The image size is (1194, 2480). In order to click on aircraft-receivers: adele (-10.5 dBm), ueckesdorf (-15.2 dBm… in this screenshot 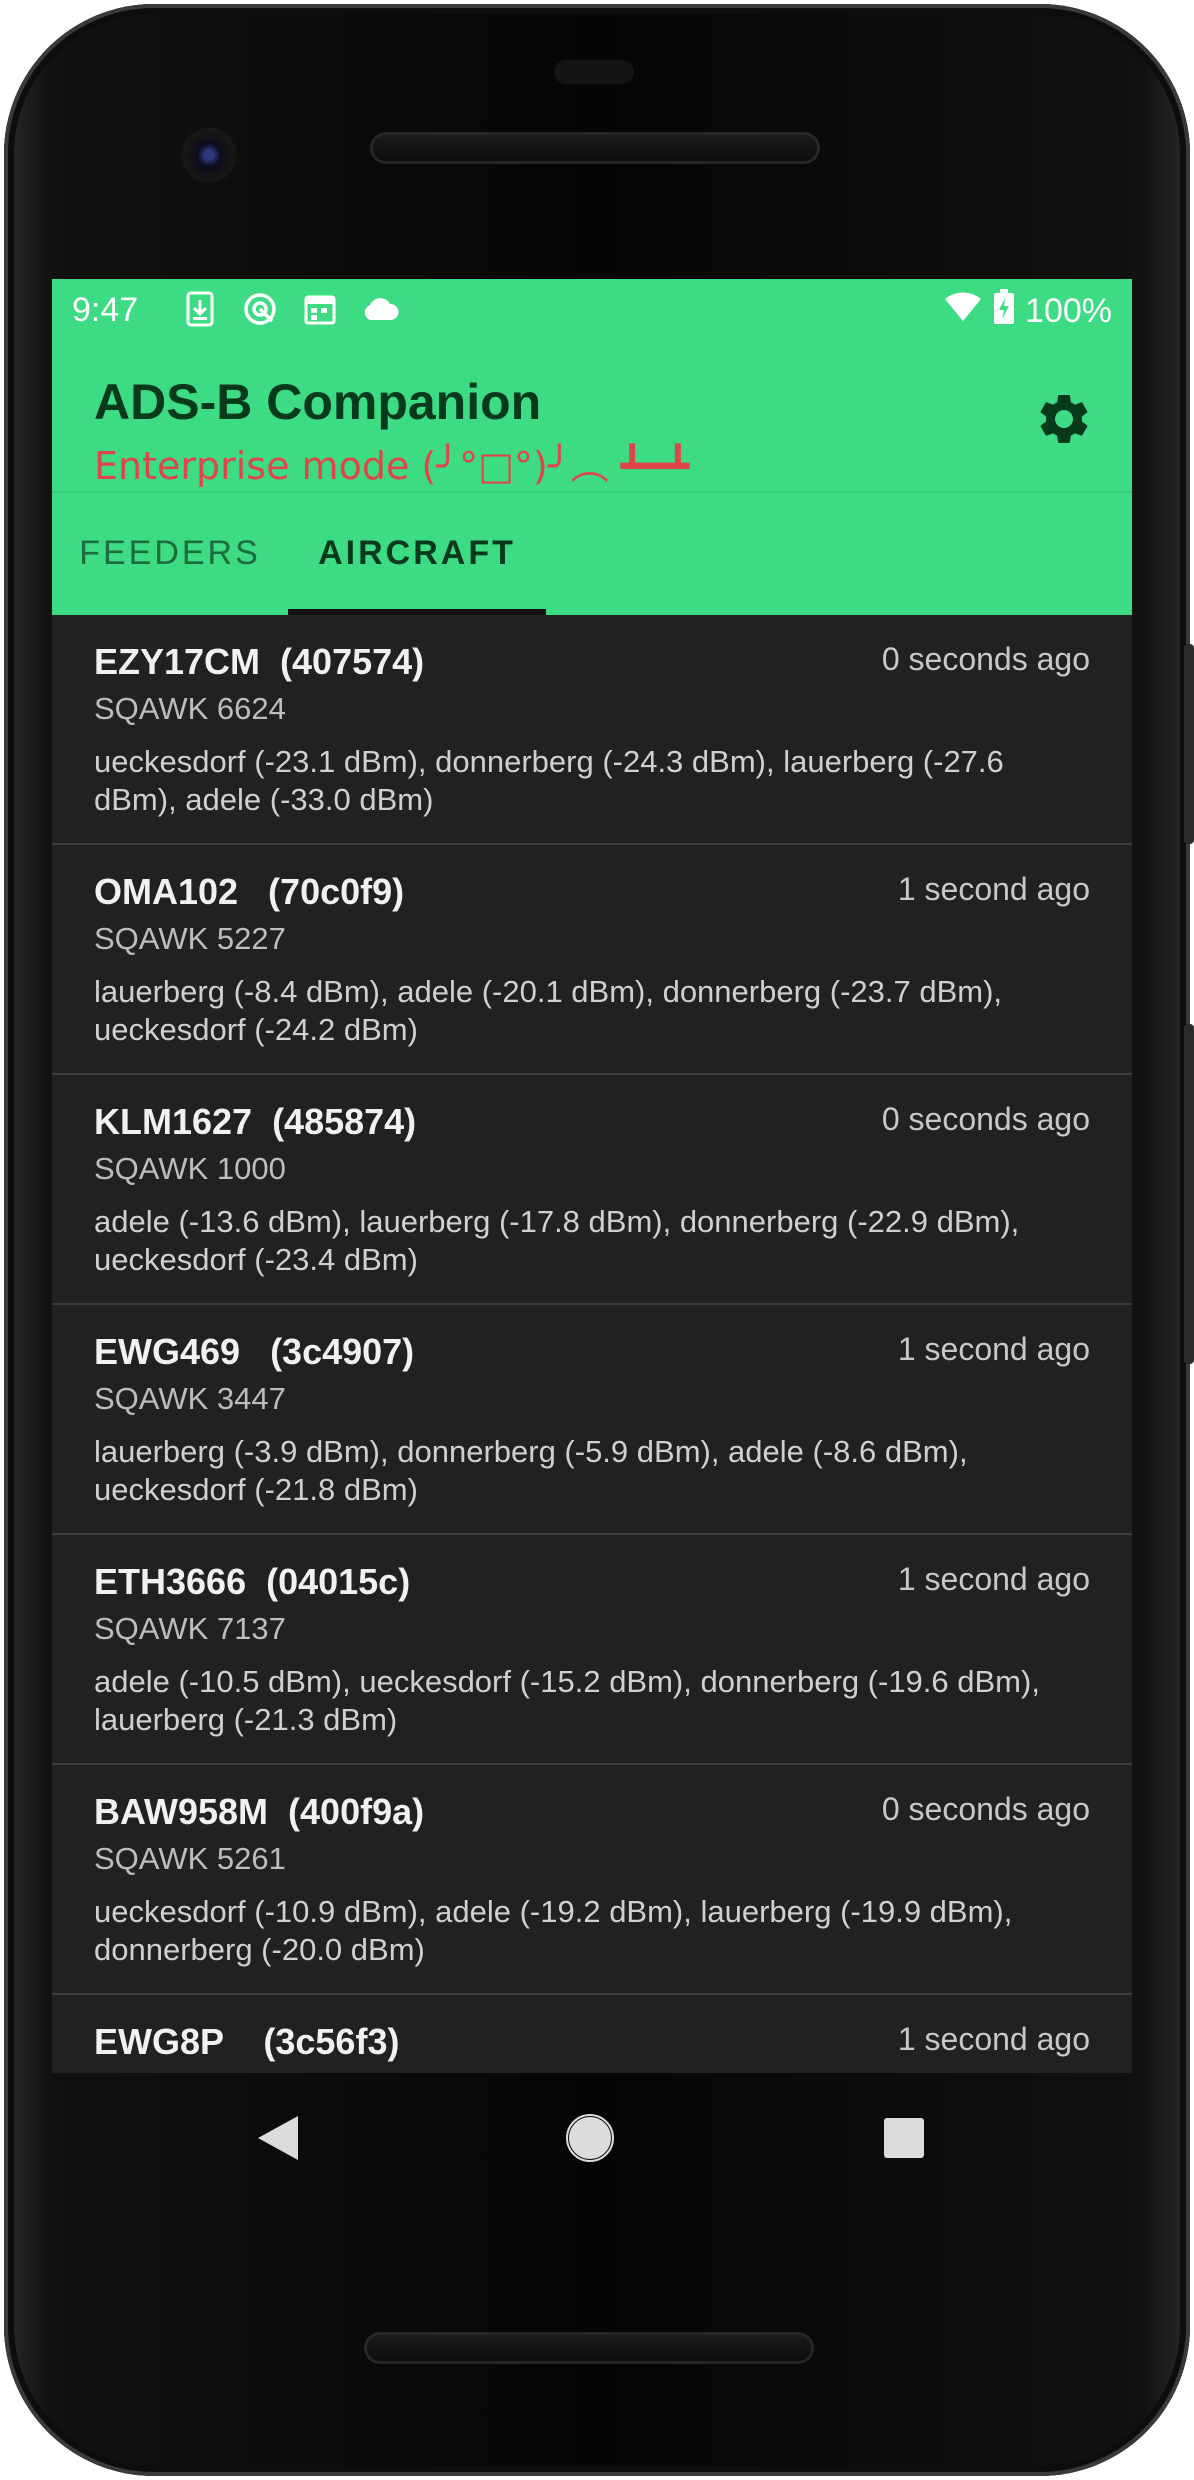, I will do `click(567, 1700)`.